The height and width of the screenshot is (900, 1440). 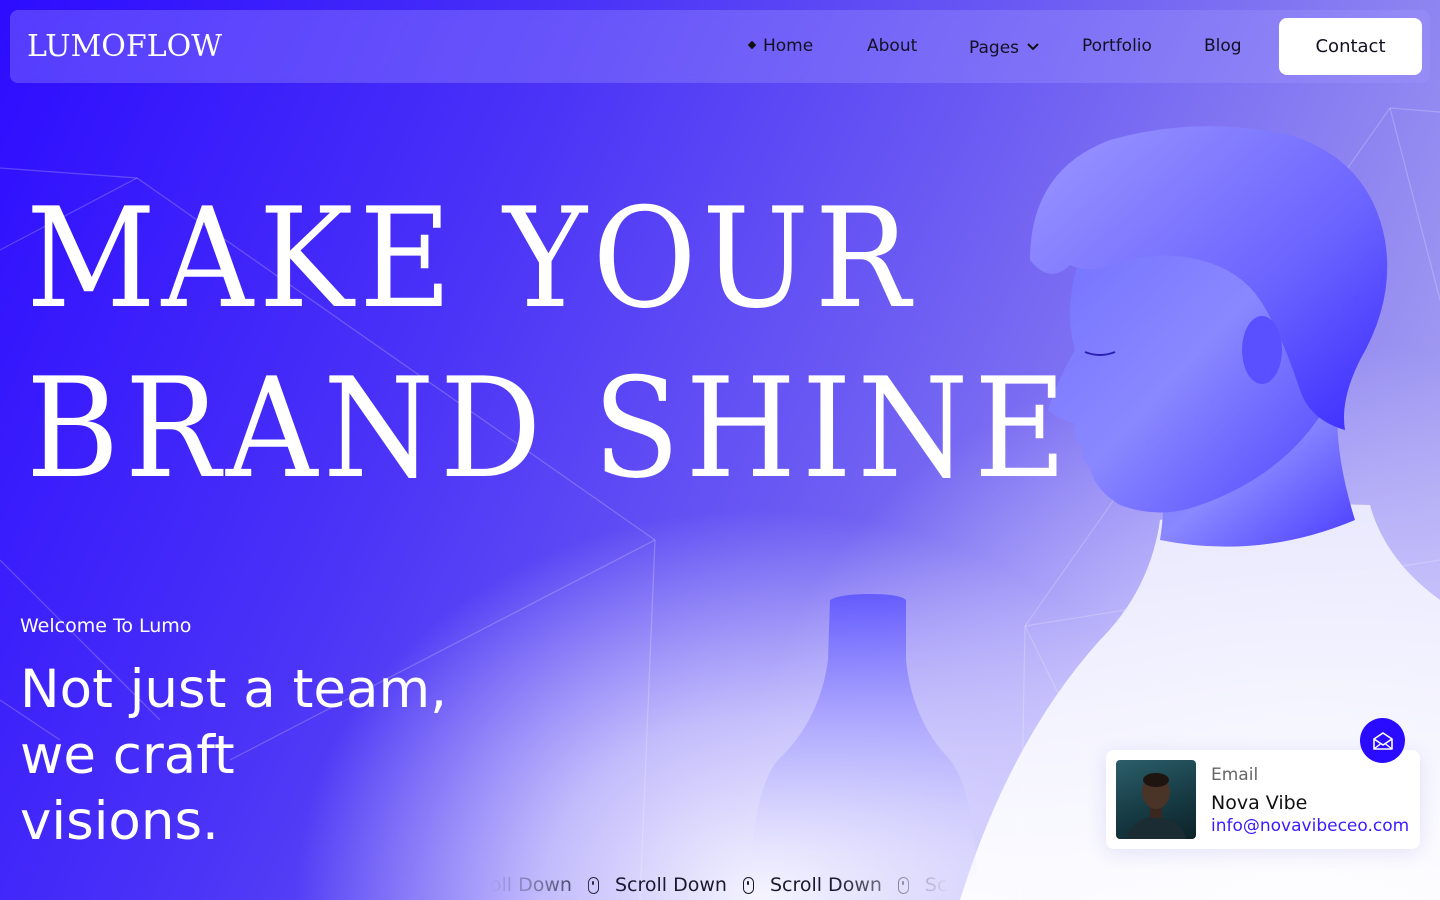 I want to click on welcome-text: Welcome To Lumo, so click(x=106, y=626).